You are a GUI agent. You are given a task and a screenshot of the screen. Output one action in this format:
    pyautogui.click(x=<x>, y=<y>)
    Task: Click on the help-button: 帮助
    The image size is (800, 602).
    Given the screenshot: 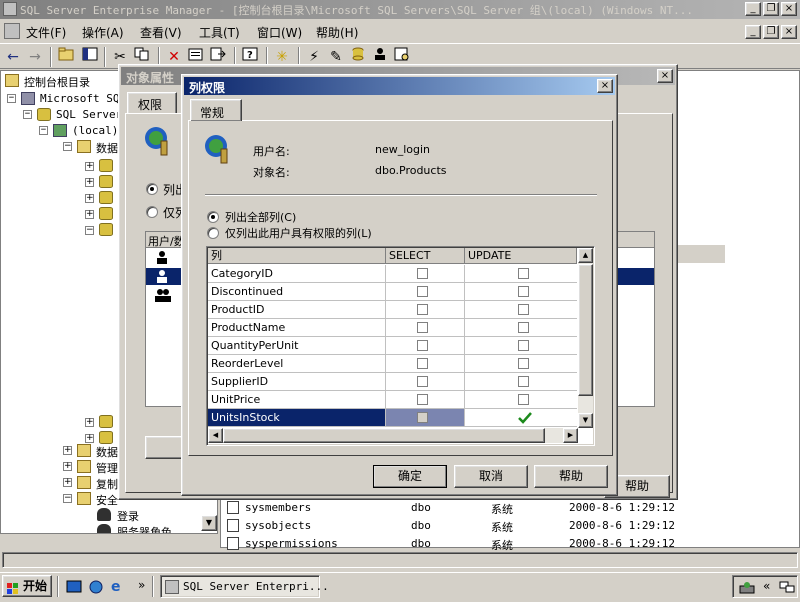 What is the action you would take?
    pyautogui.click(x=571, y=476)
    